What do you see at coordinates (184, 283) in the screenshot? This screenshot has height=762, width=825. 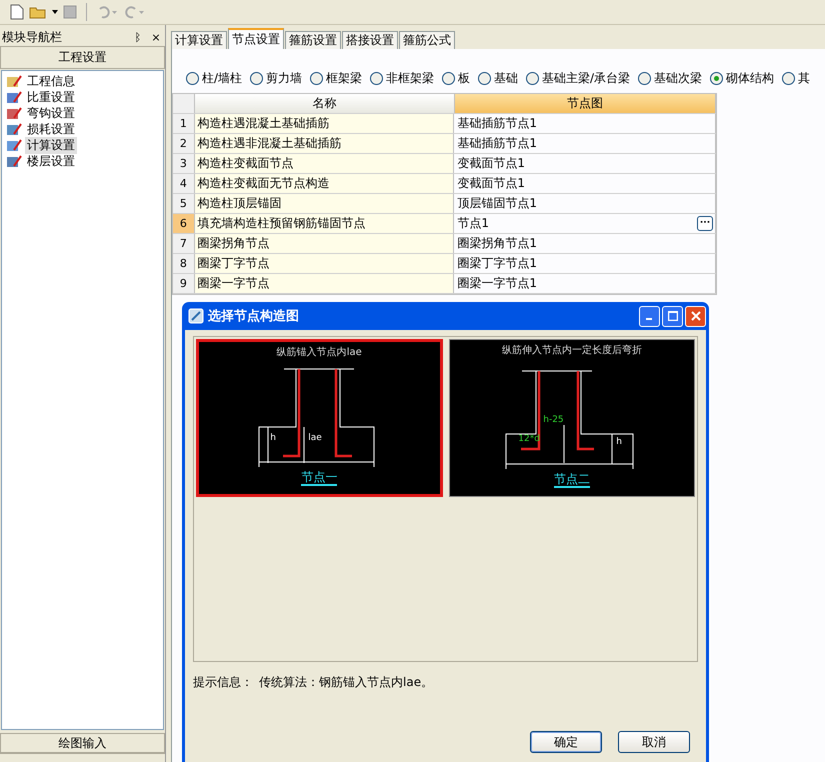 I see `row-number: 9` at bounding box center [184, 283].